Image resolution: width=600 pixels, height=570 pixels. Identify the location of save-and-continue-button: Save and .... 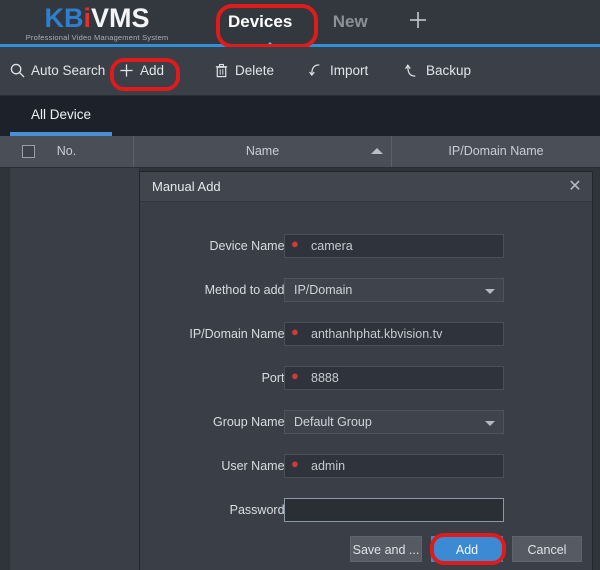
(386, 549).